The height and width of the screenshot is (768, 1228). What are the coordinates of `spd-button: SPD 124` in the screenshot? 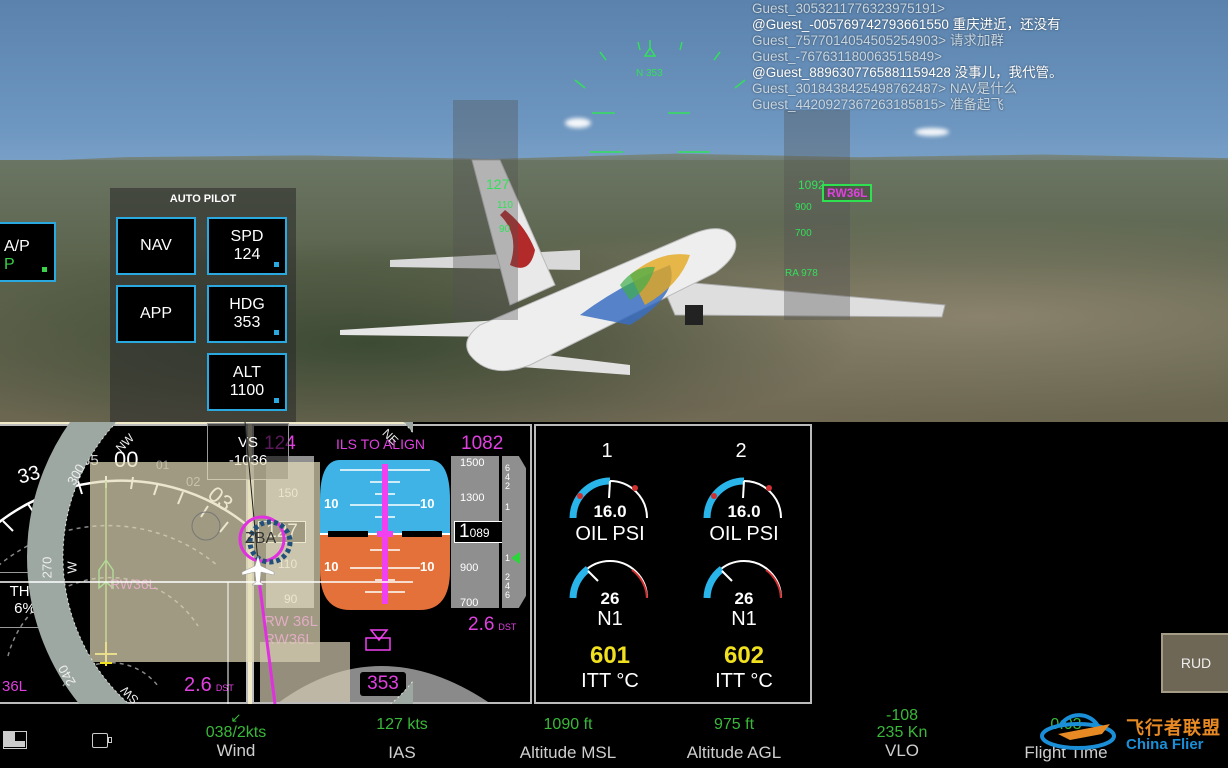 It's located at (247, 246).